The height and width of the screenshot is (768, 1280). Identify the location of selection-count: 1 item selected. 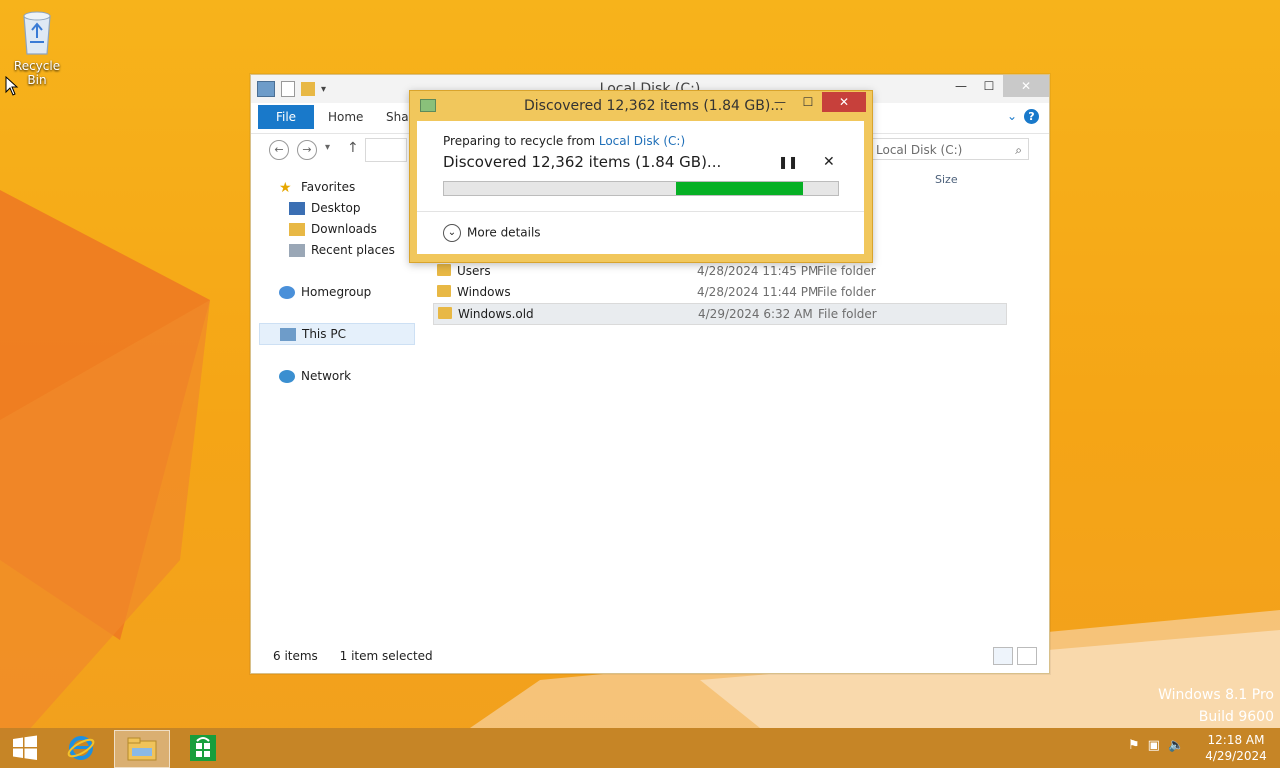
(386, 656).